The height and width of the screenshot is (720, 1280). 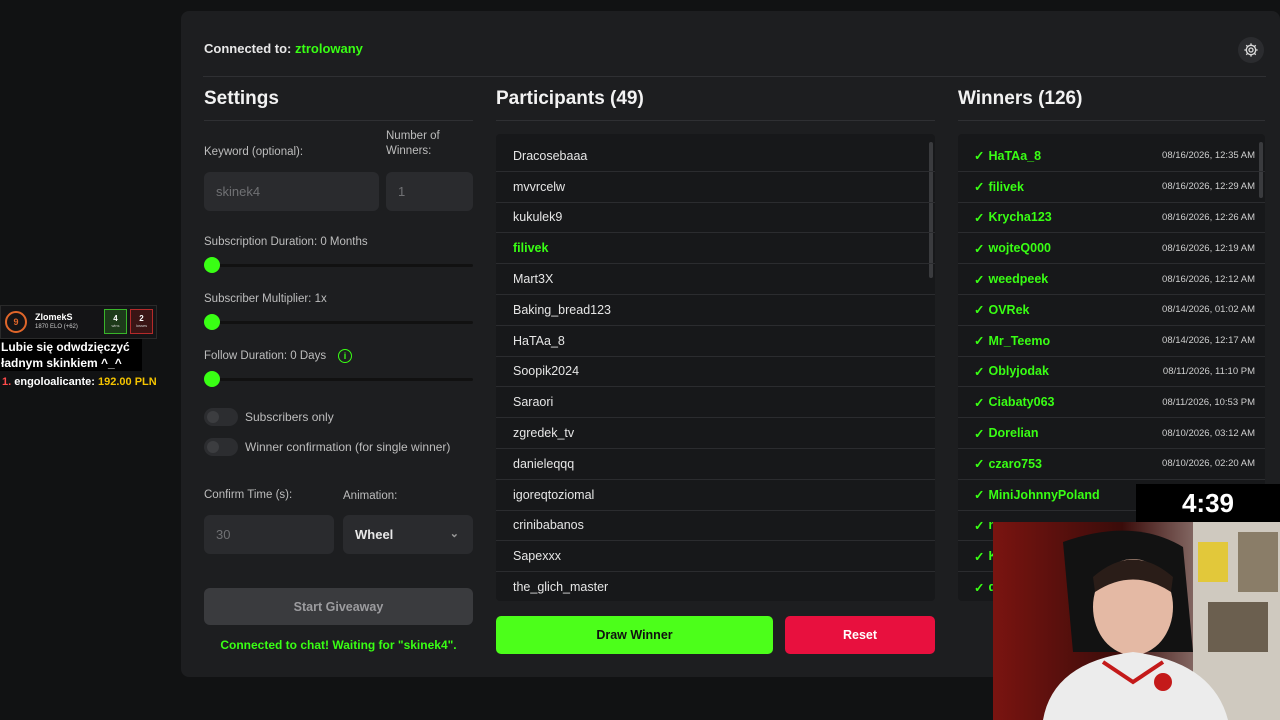 What do you see at coordinates (291, 191) in the screenshot?
I see `keyword-input: skinek4` at bounding box center [291, 191].